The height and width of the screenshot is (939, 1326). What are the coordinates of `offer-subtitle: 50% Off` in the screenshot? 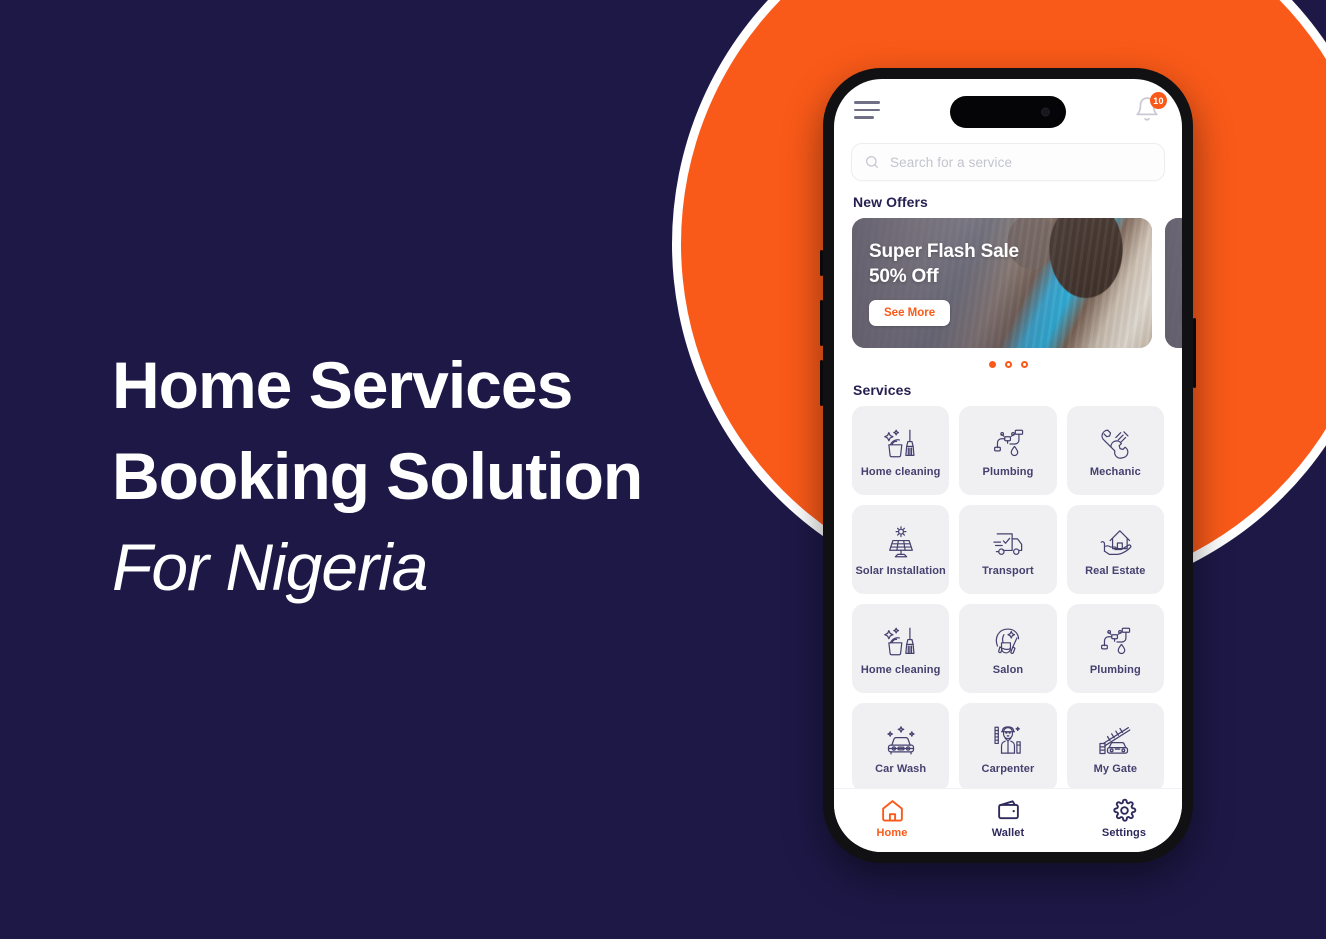 It's located at (904, 276).